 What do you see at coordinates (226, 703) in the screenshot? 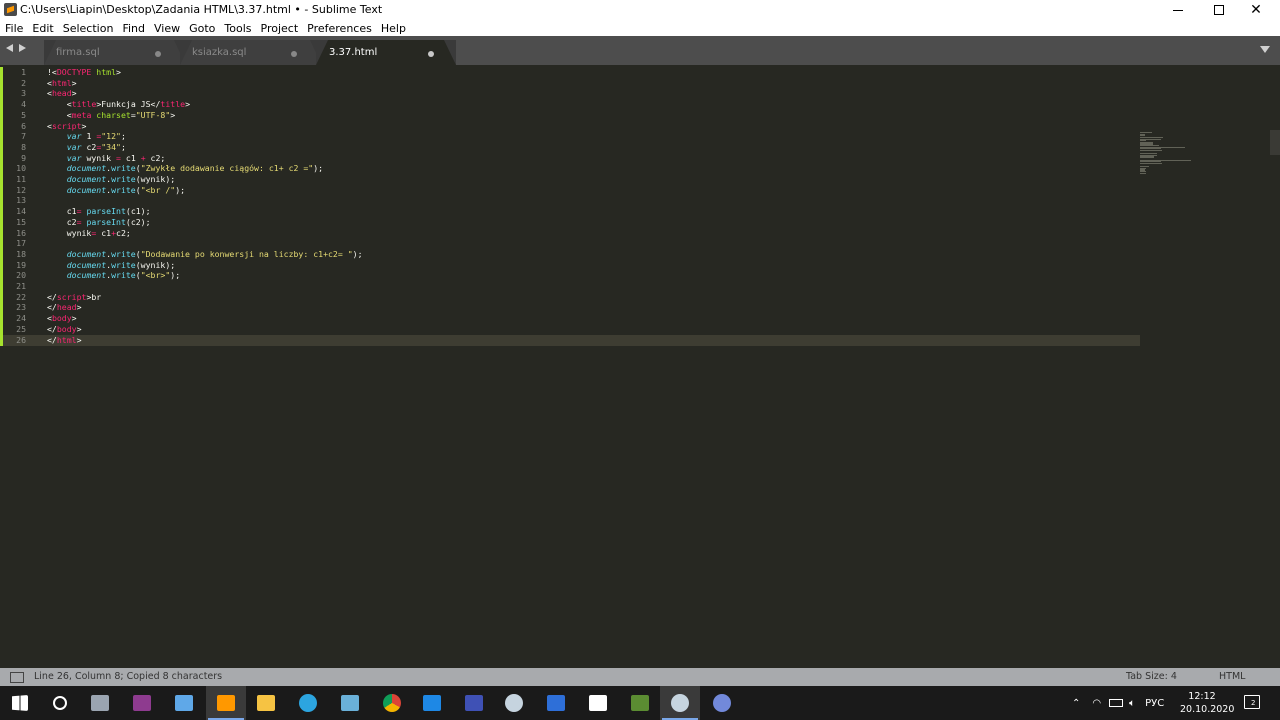
I see `sublime-text-taskbar-button` at bounding box center [226, 703].